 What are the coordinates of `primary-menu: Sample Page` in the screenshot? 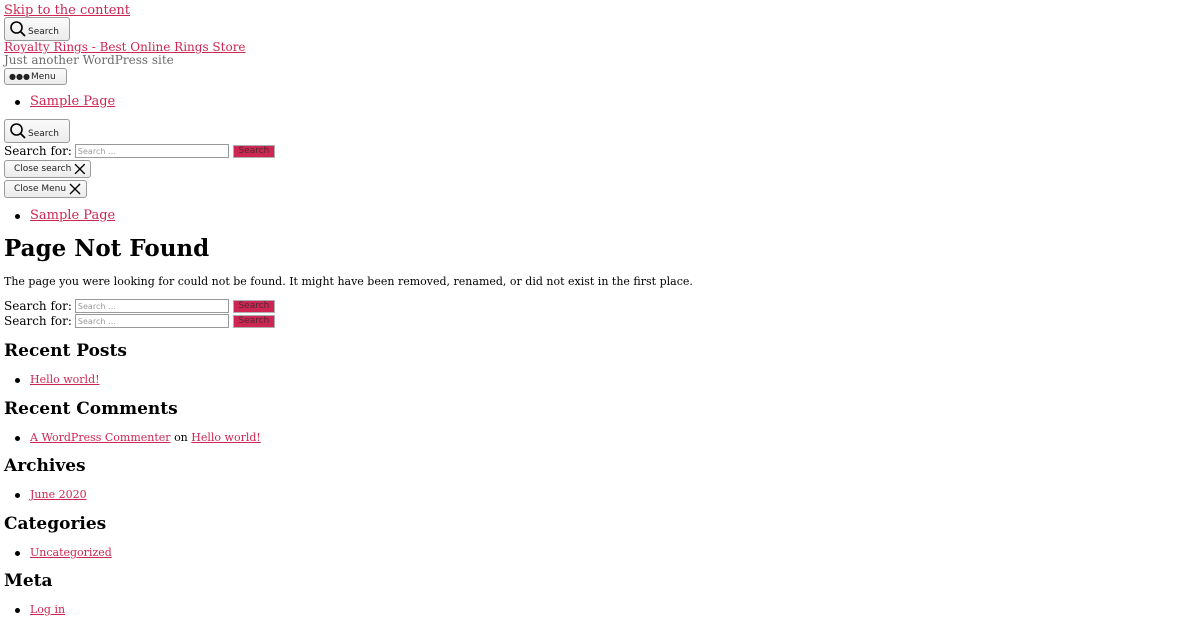 It's located at (59, 102).